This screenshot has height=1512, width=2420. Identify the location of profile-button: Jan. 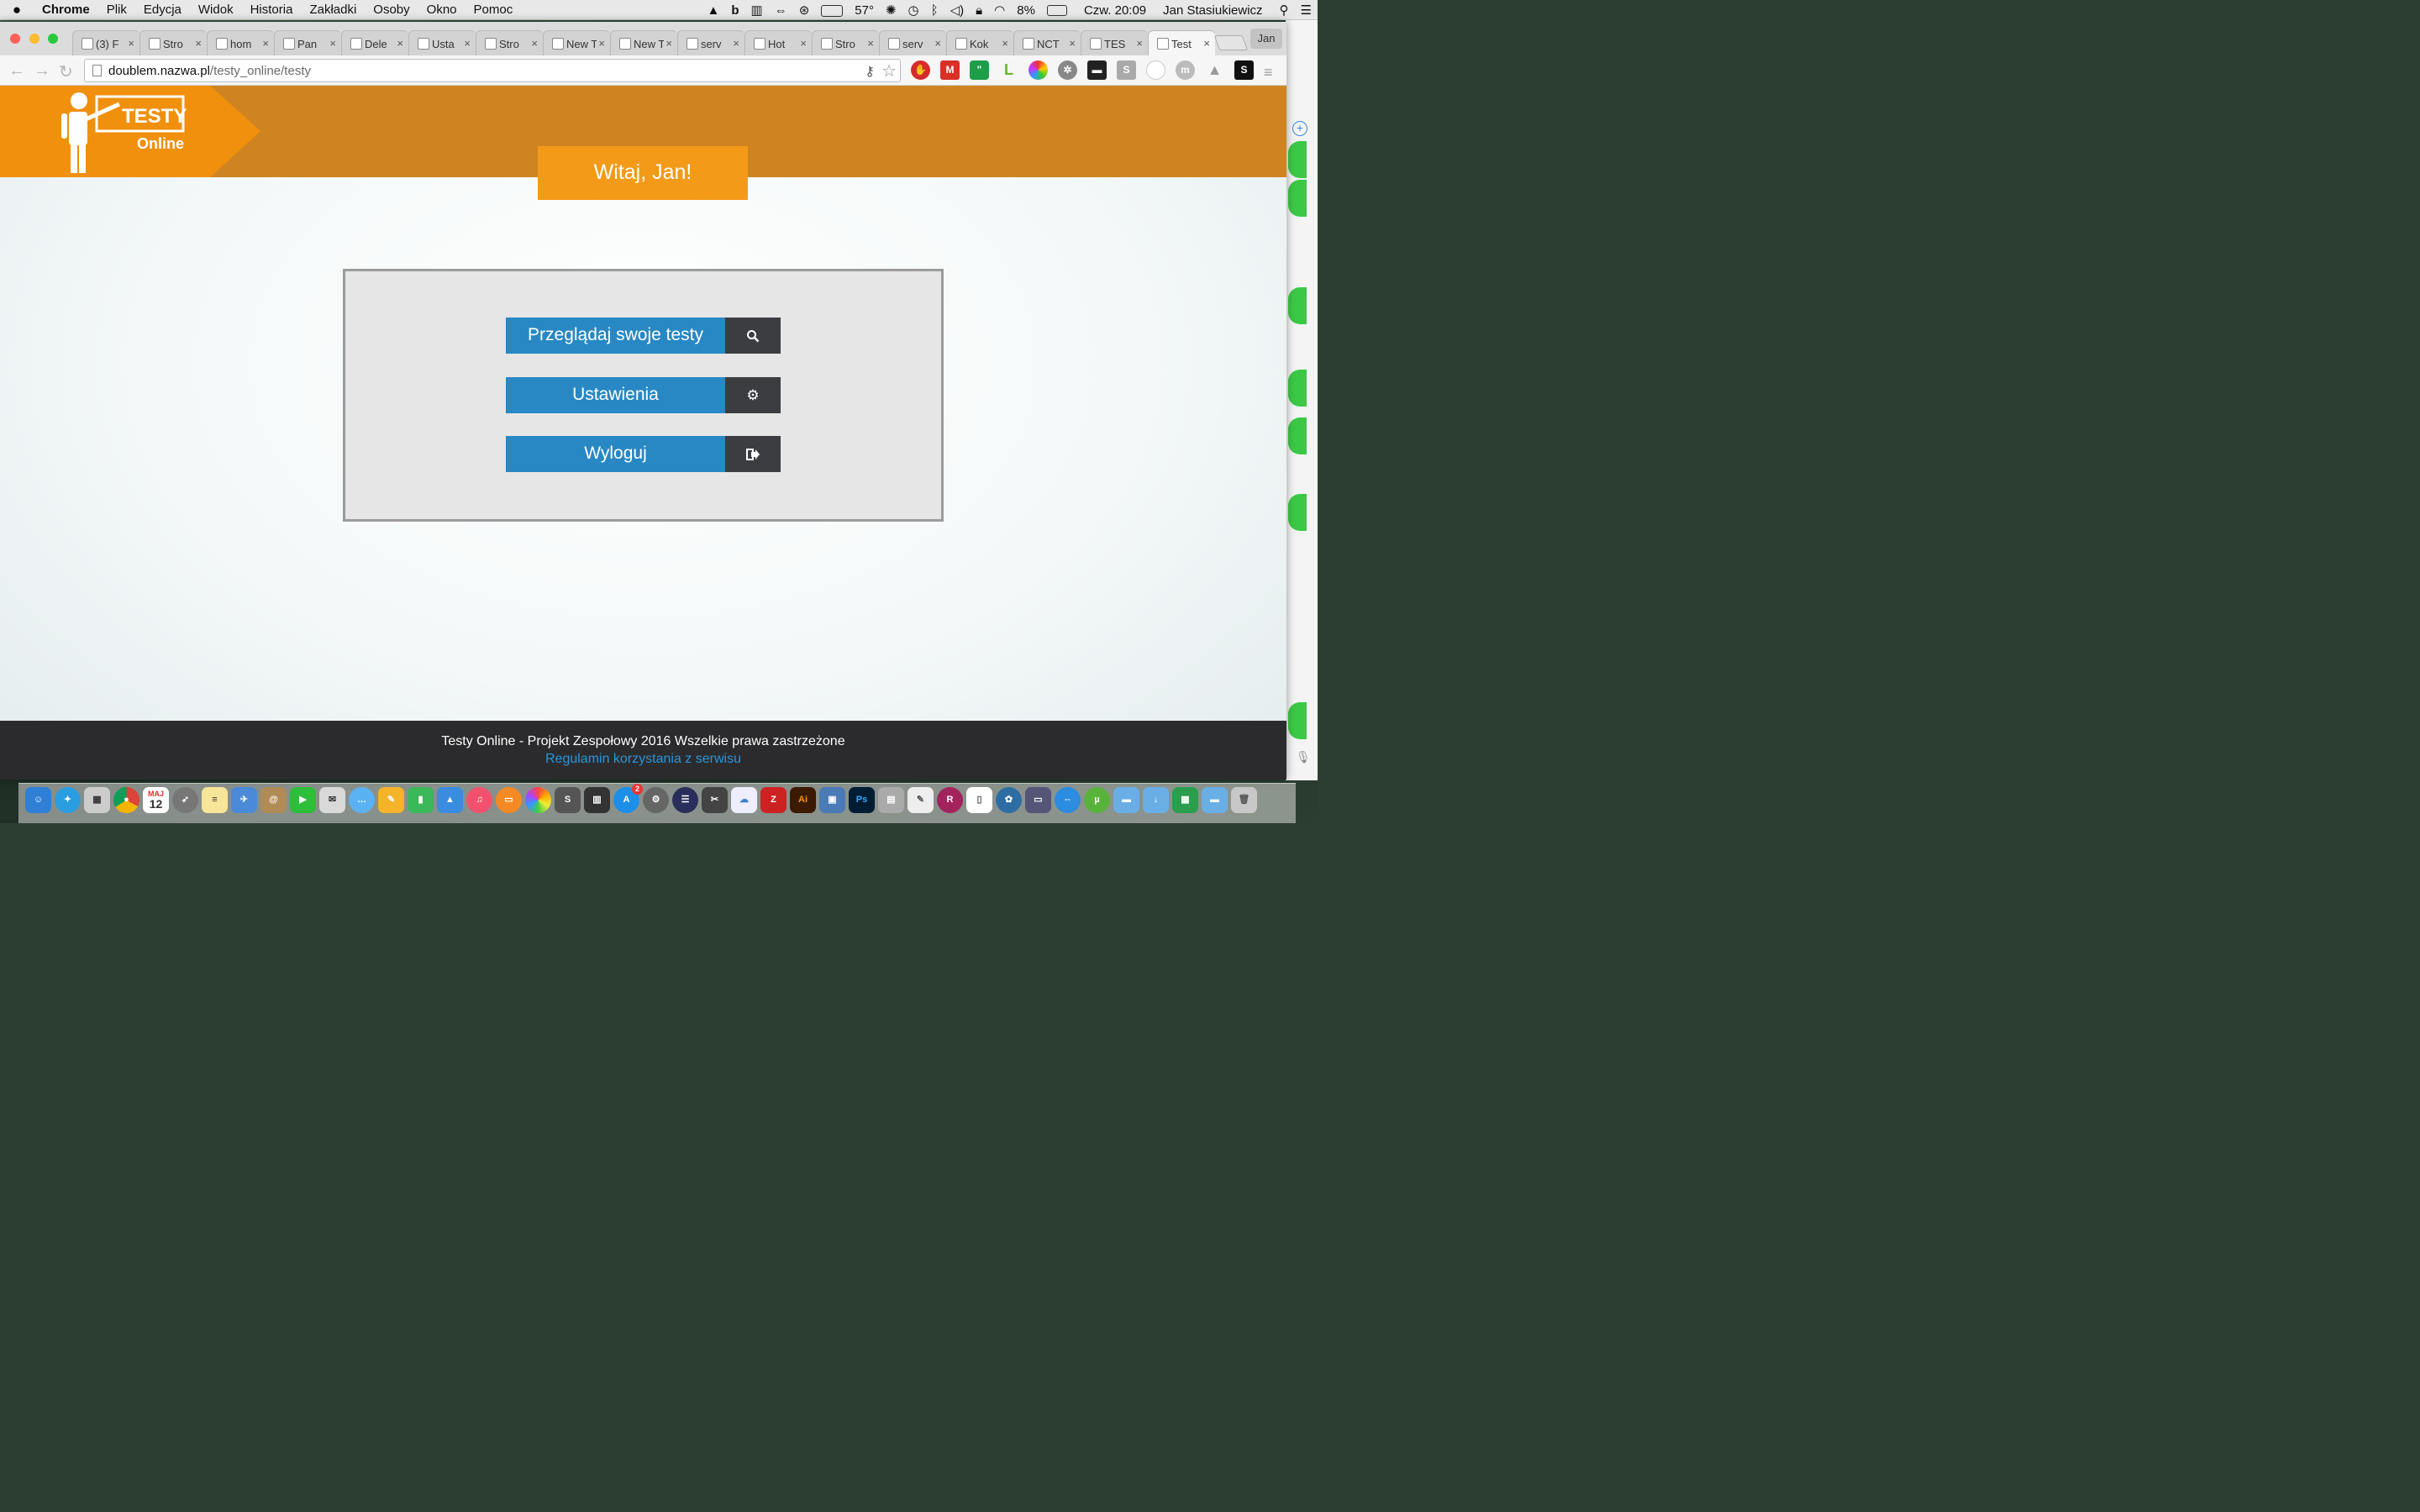
(1266, 39).